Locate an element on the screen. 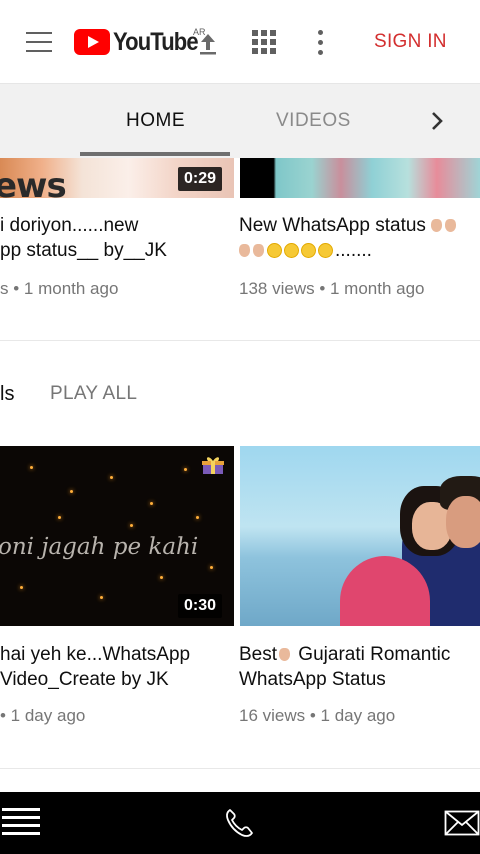 The image size is (480, 854). video-title-line: pp status__ by__JK is located at coordinates (83, 250).